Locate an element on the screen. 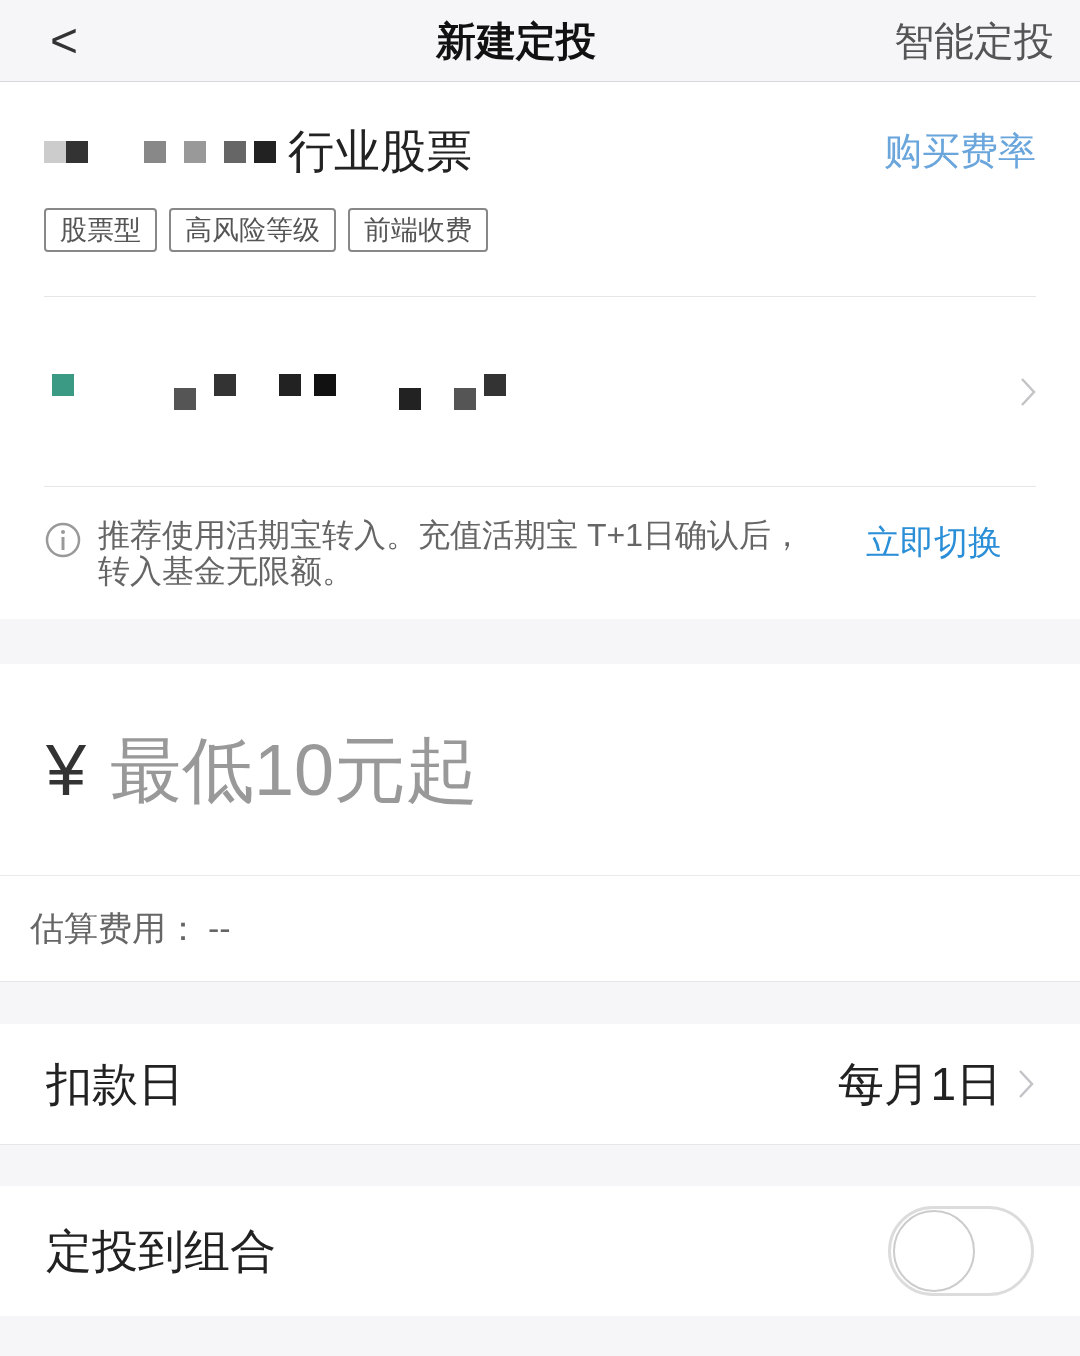 The height and width of the screenshot is (1356, 1080). notice-text: 推荐使用活期宝转入。充值活期宝 T+1日确认后，转入基金无限额。 is located at coordinates (451, 553).